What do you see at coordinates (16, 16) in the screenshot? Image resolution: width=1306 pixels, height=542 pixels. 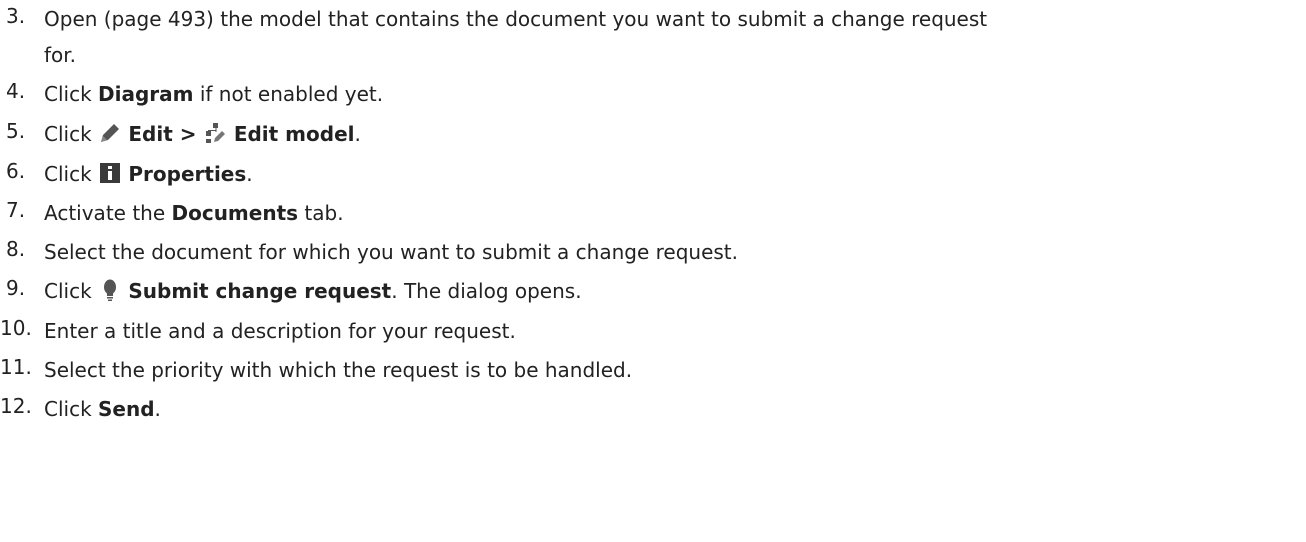 I see `step-number: 3.` at bounding box center [16, 16].